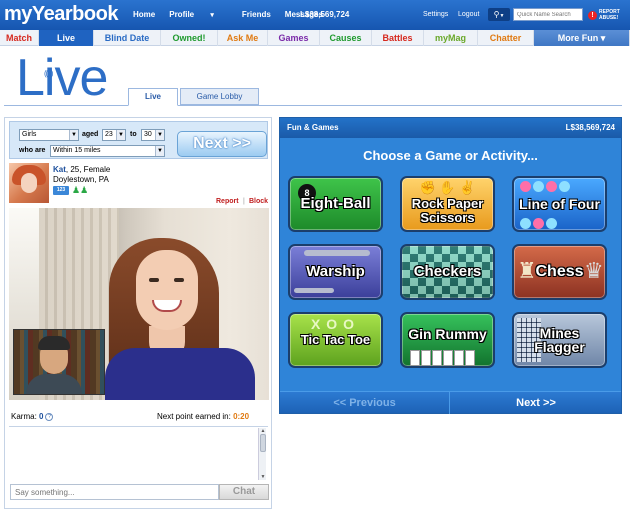 The height and width of the screenshot is (516, 630). What do you see at coordinates (180, 374) in the screenshot?
I see `video-person-shirt` at bounding box center [180, 374].